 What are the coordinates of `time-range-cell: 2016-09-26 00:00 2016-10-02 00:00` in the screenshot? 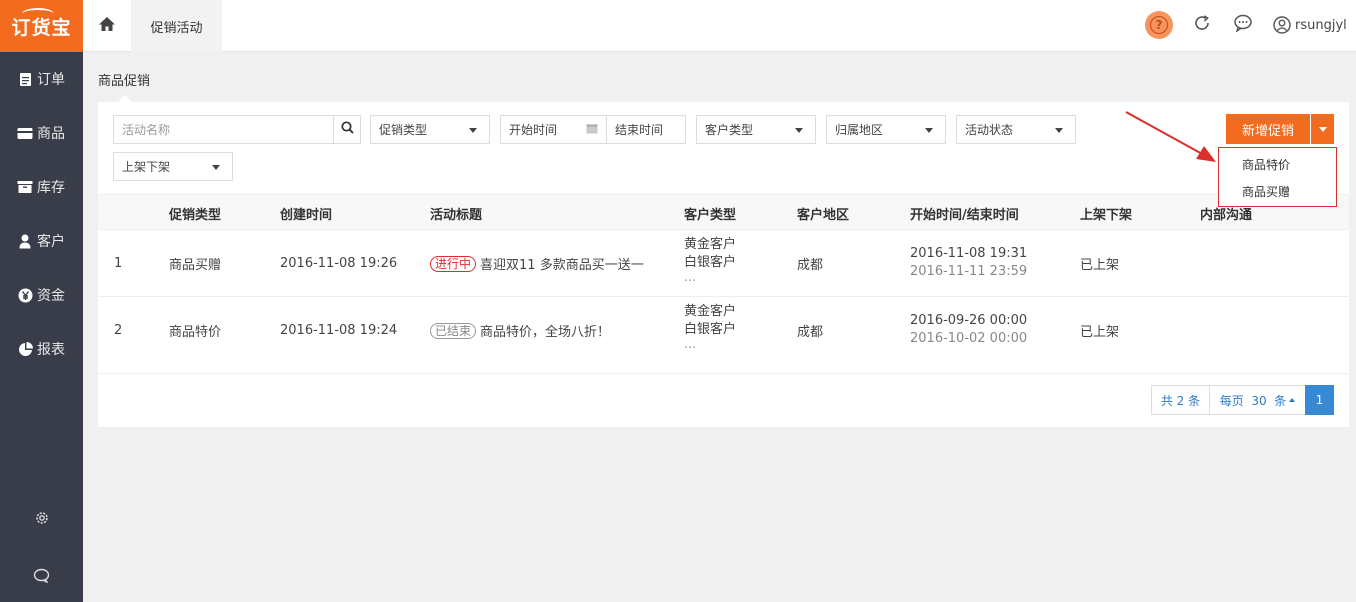 It's located at (968, 330).